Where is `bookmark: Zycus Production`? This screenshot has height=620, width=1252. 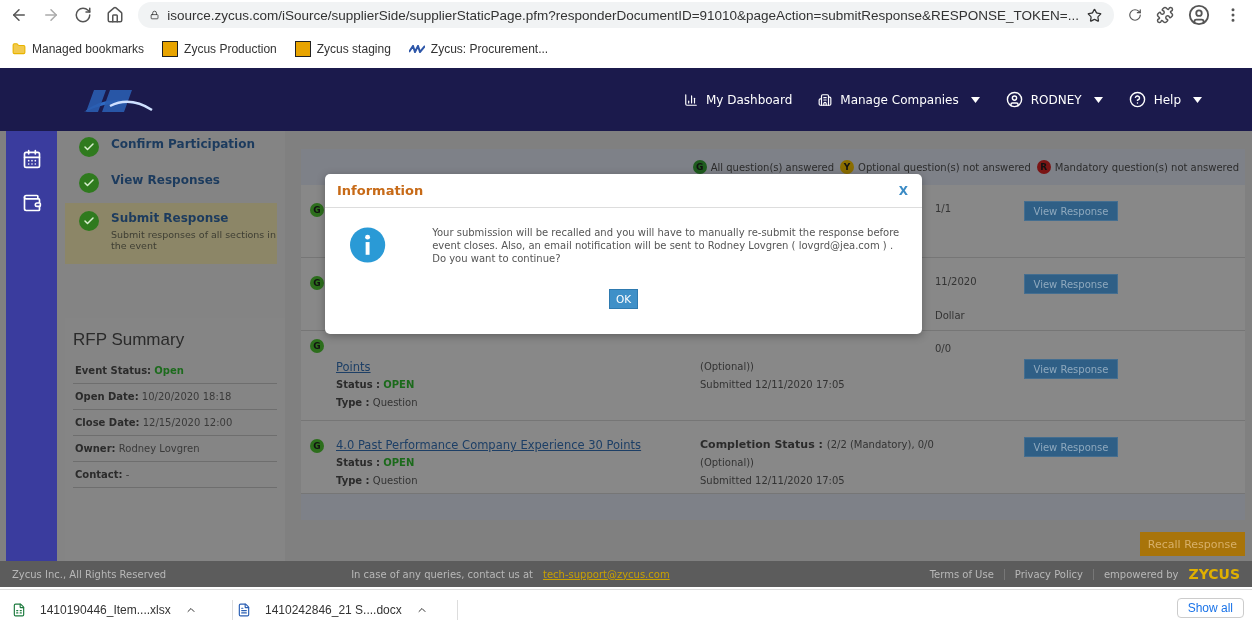 bookmark: Zycus Production is located at coordinates (219, 49).